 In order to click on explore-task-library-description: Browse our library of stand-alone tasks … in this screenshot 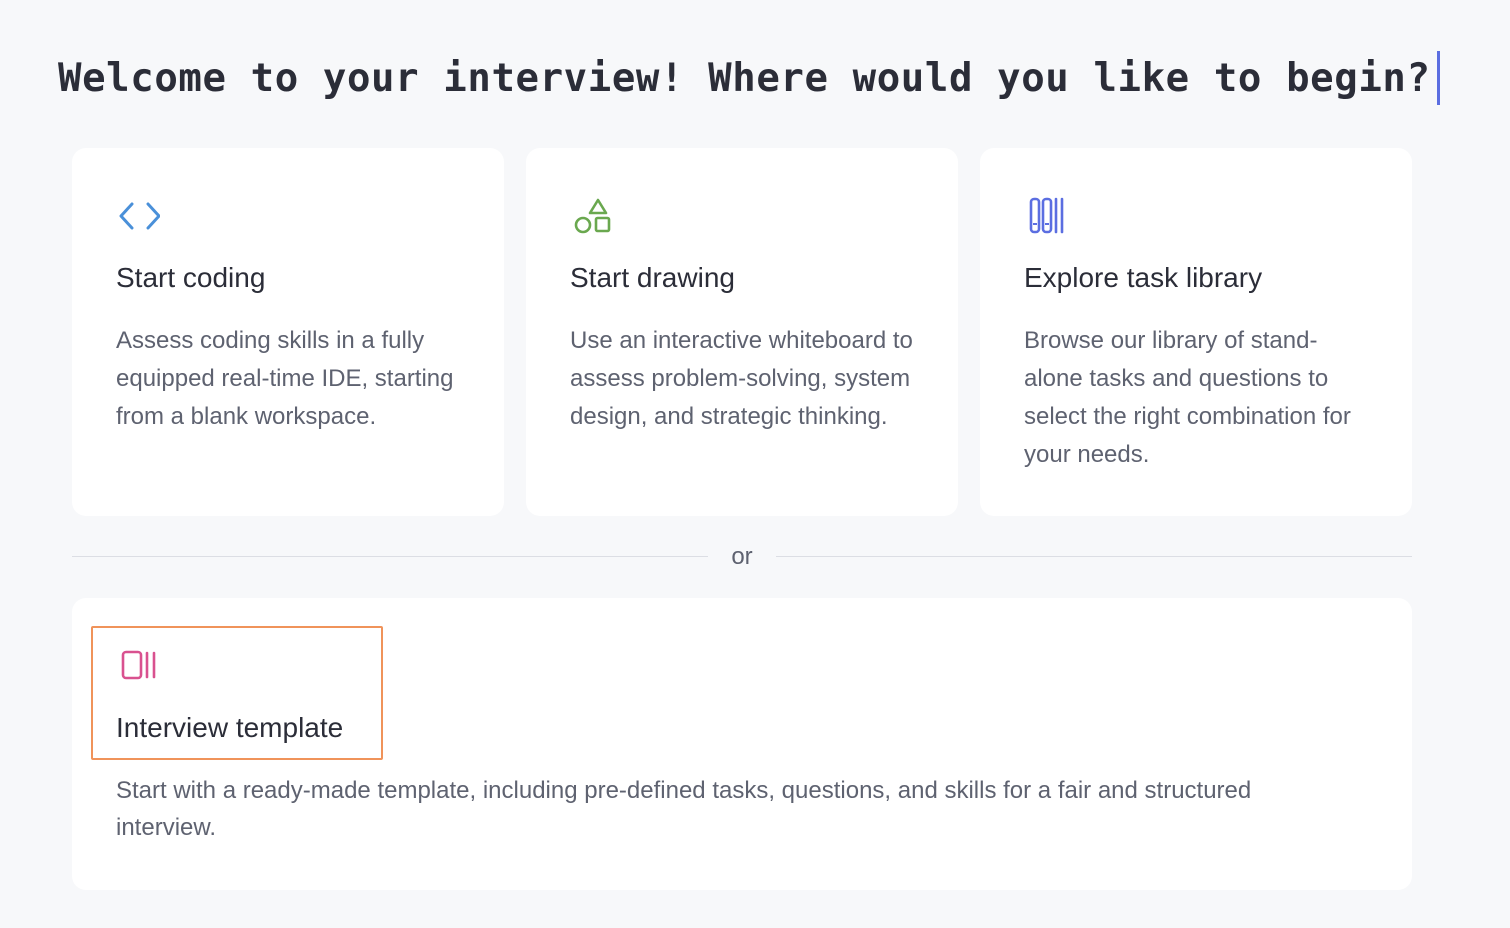, I will do `click(1187, 397)`.